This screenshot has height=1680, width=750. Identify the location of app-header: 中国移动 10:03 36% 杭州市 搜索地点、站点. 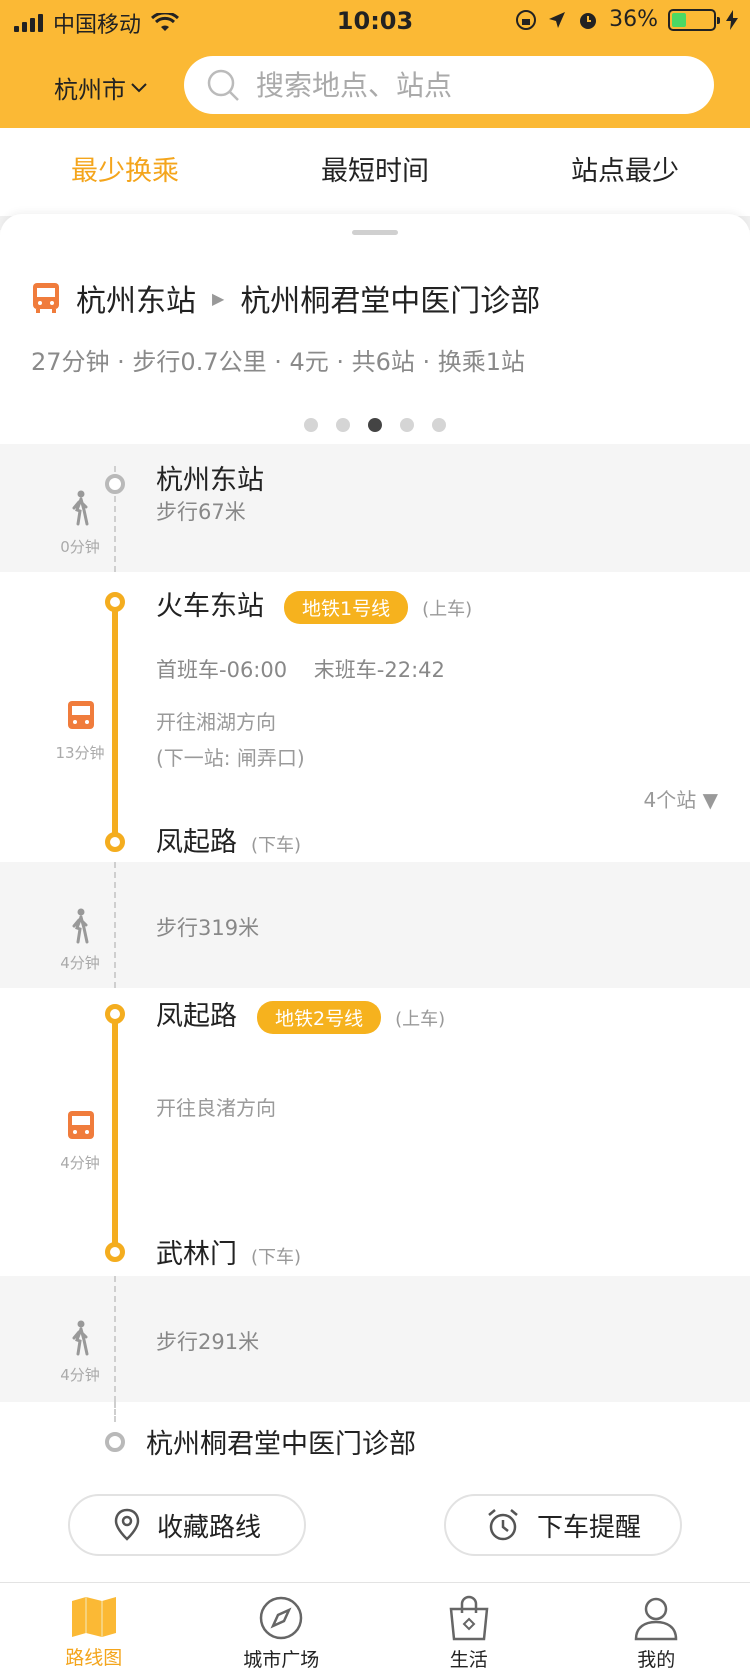
(375, 64).